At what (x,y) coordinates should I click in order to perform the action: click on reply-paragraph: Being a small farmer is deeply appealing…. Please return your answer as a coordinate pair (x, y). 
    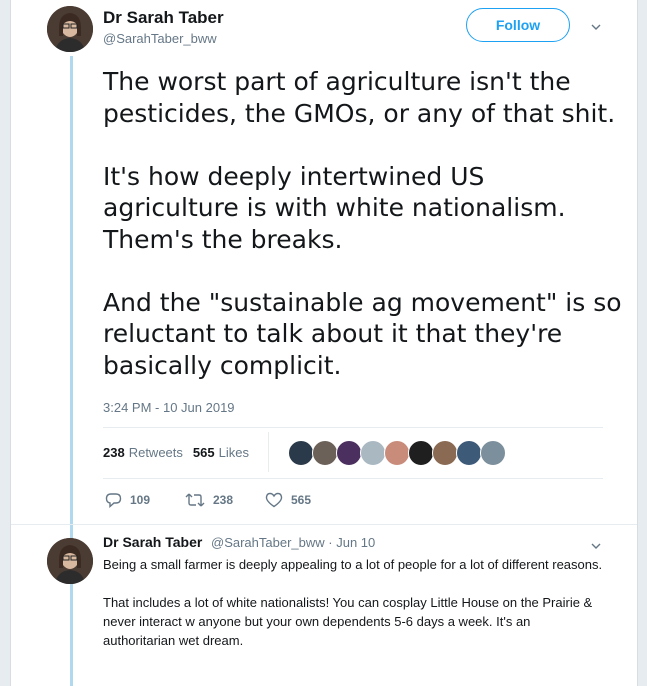
    Looking at the image, I should click on (353, 564).